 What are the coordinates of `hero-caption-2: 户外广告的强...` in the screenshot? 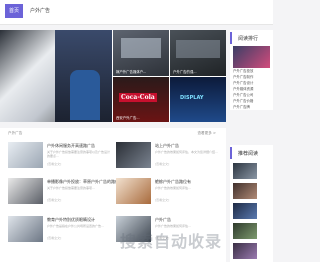 It's located at (185, 72).